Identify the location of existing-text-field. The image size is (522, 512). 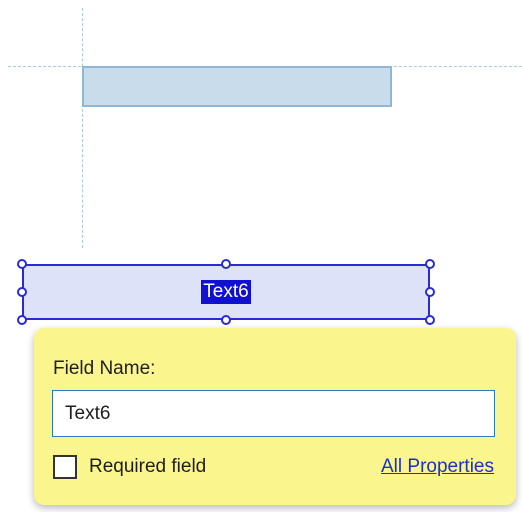
(237, 86).